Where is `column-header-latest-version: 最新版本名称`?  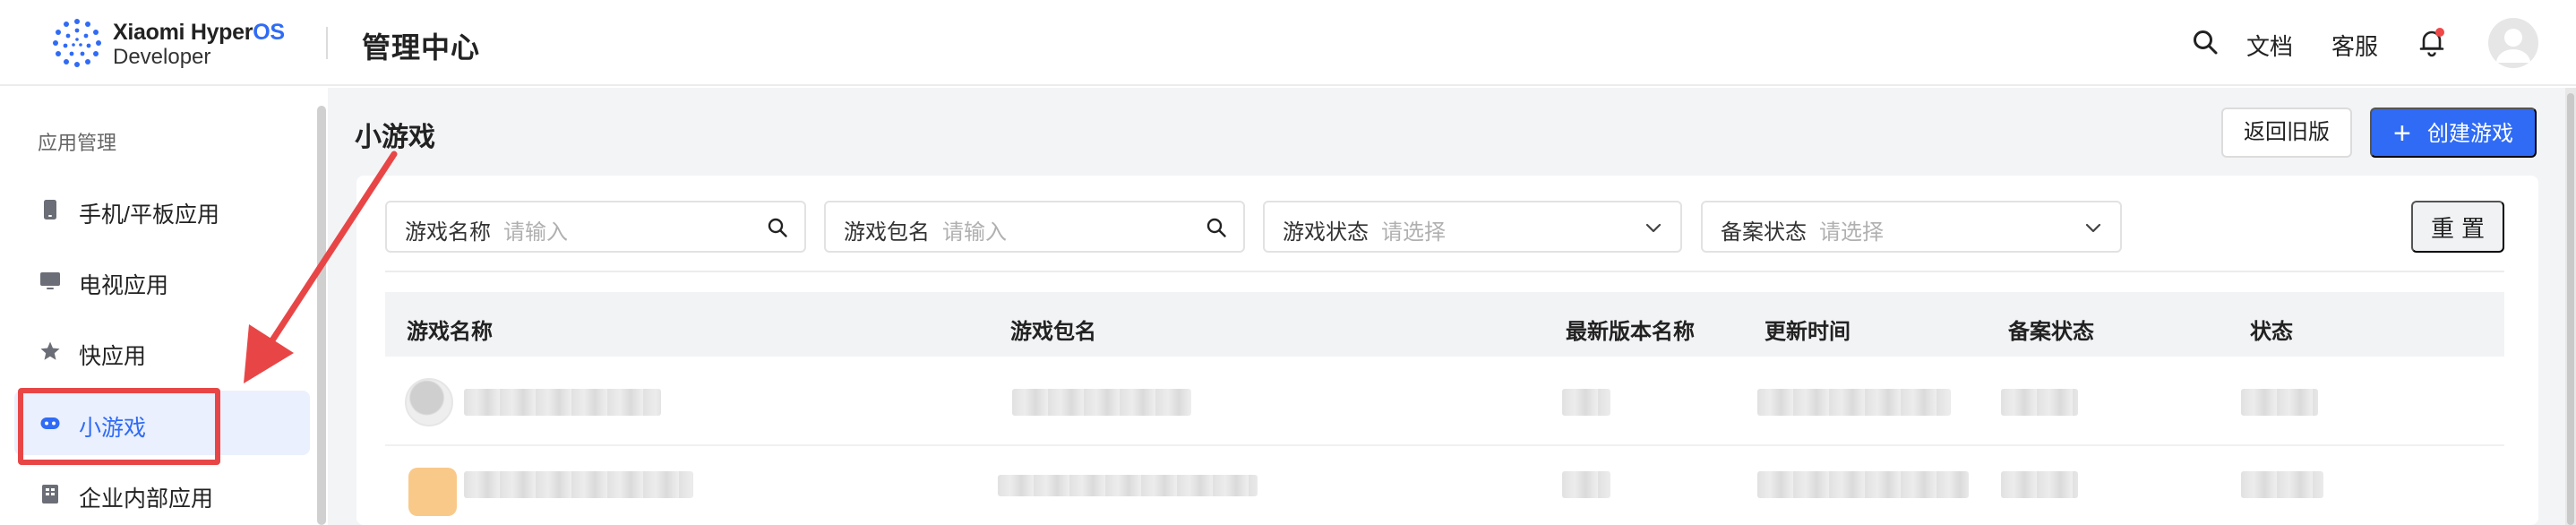
column-header-latest-version: 最新版本名称 is located at coordinates (1630, 332).